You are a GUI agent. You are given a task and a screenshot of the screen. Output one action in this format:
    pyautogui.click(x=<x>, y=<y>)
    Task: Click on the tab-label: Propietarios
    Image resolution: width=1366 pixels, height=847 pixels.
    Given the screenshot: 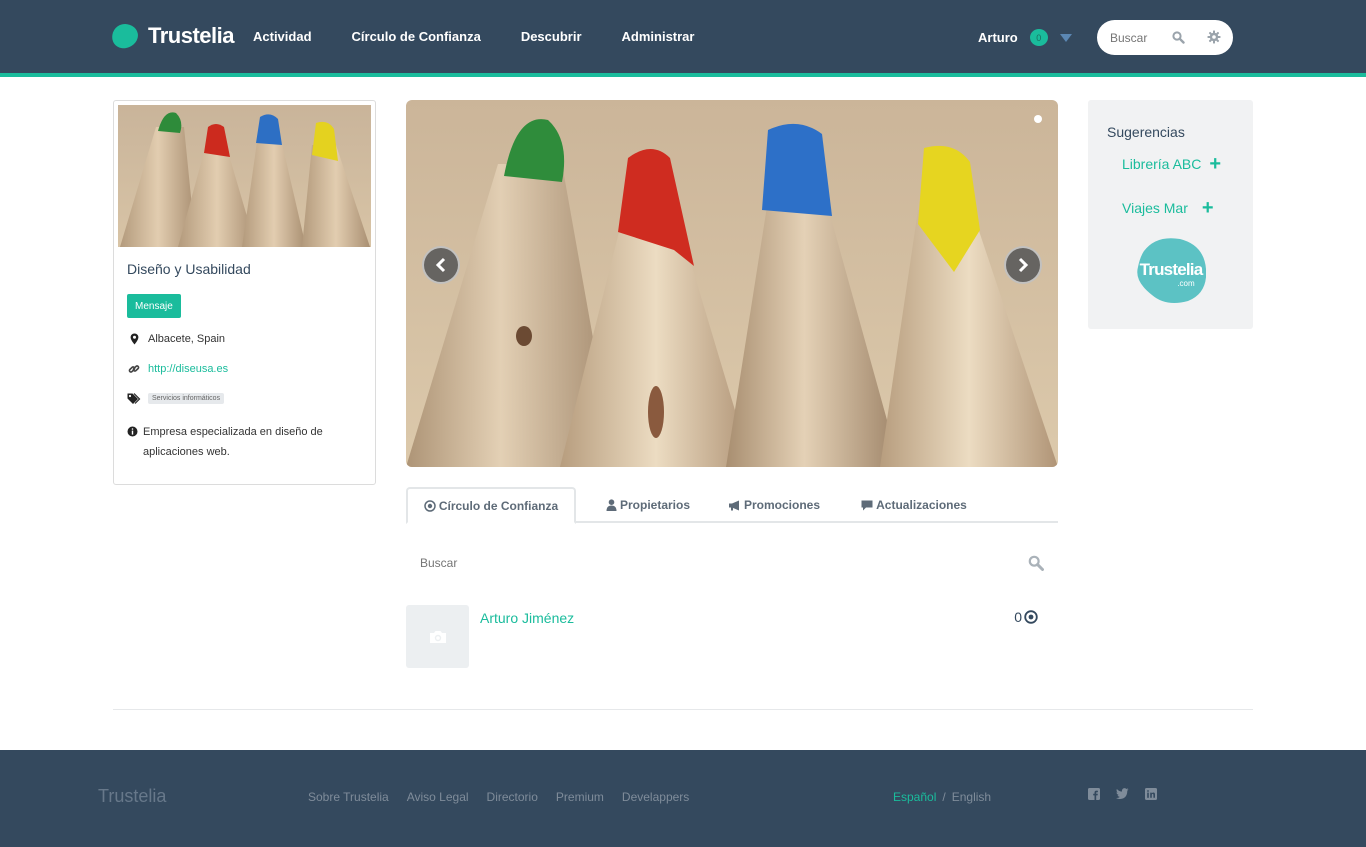 What is the action you would take?
    pyautogui.click(x=655, y=505)
    